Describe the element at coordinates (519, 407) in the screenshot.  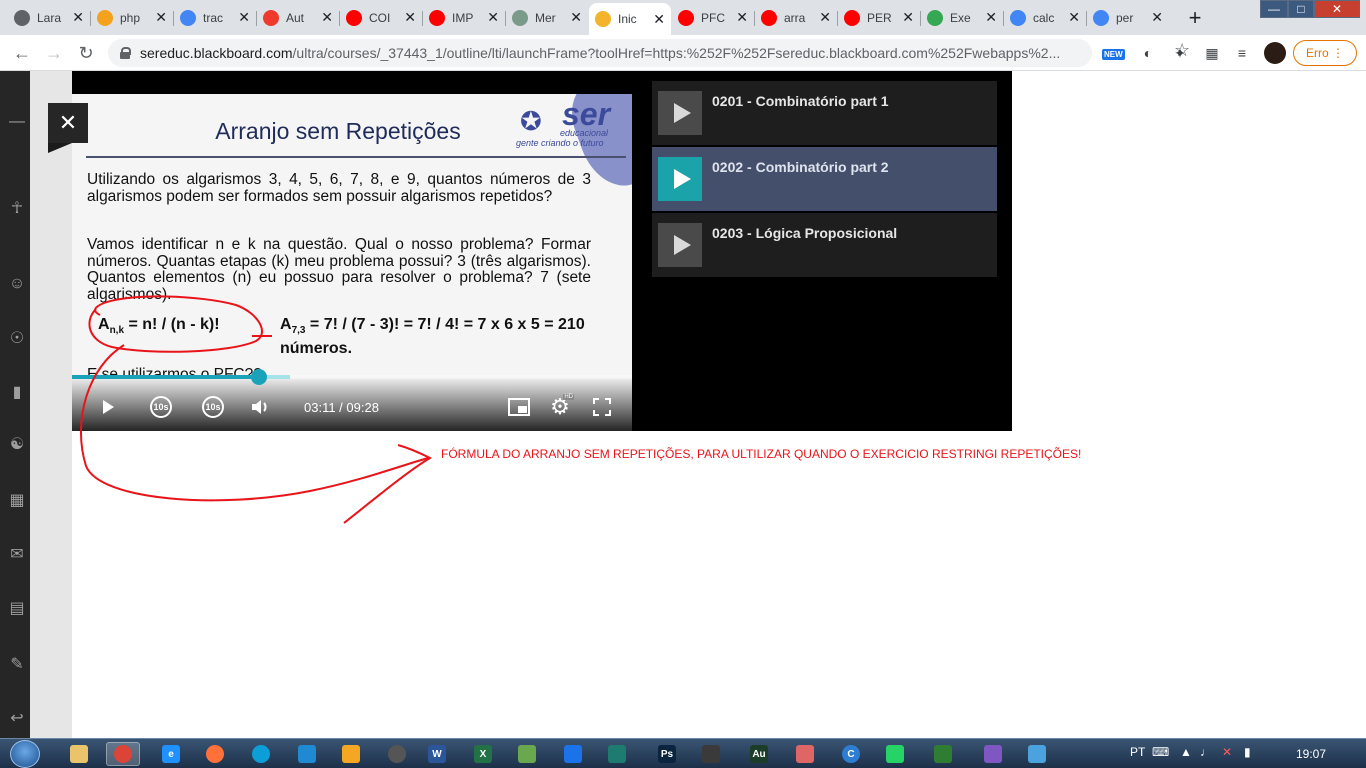
I see `picture-in-picture-button` at that location.